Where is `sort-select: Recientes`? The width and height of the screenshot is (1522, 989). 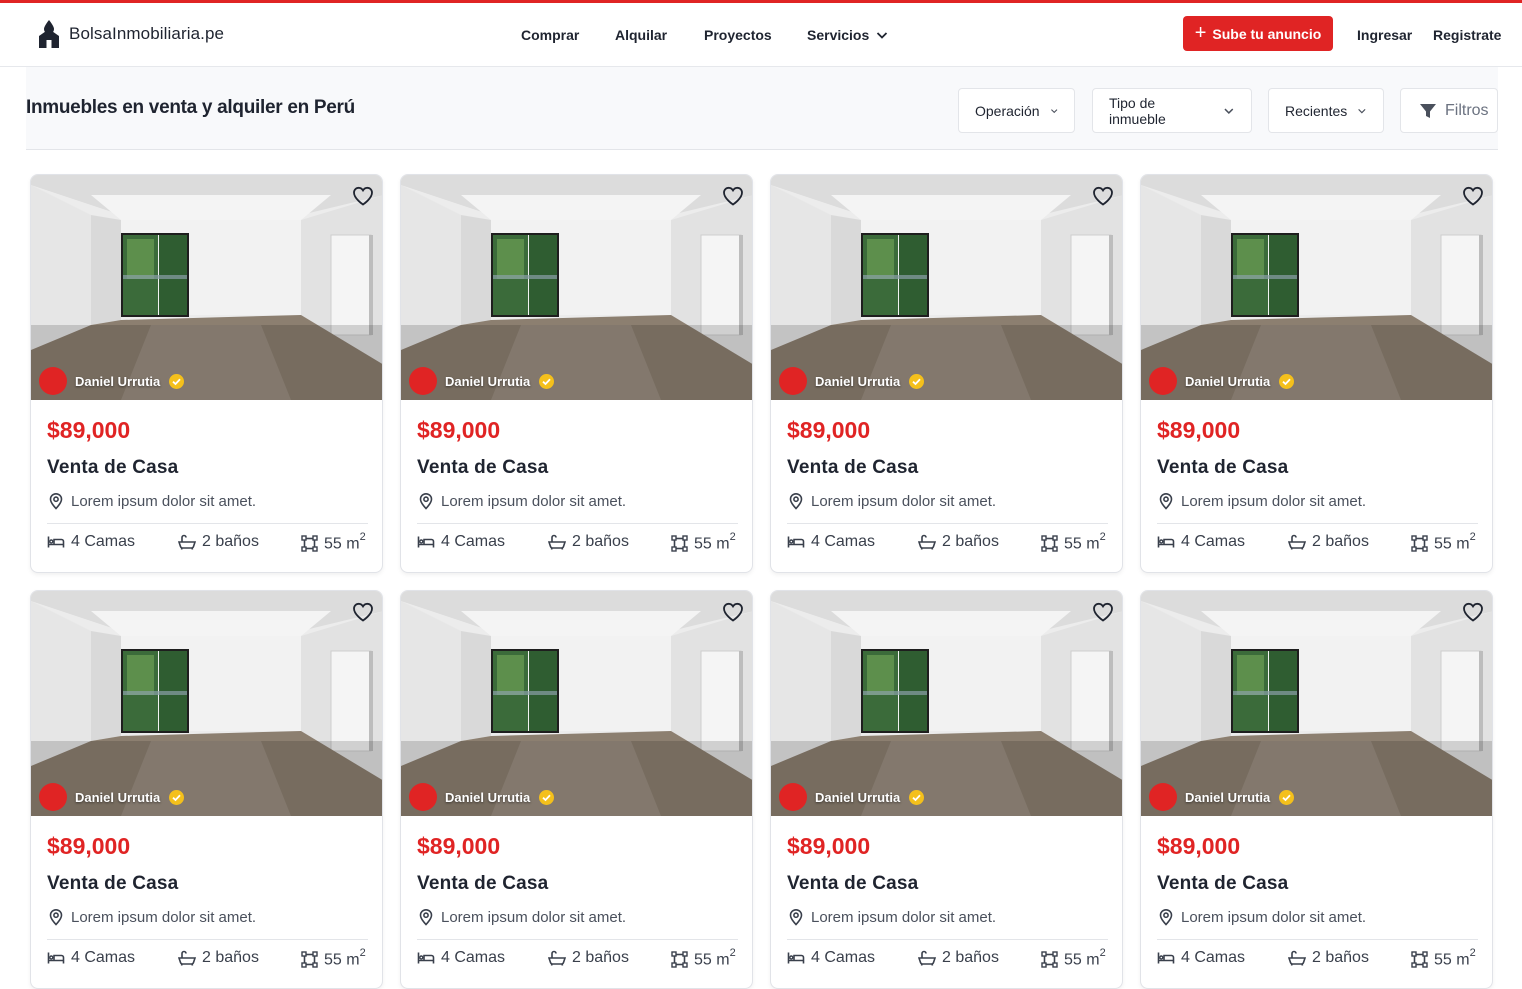 sort-select: Recientes is located at coordinates (1326, 110).